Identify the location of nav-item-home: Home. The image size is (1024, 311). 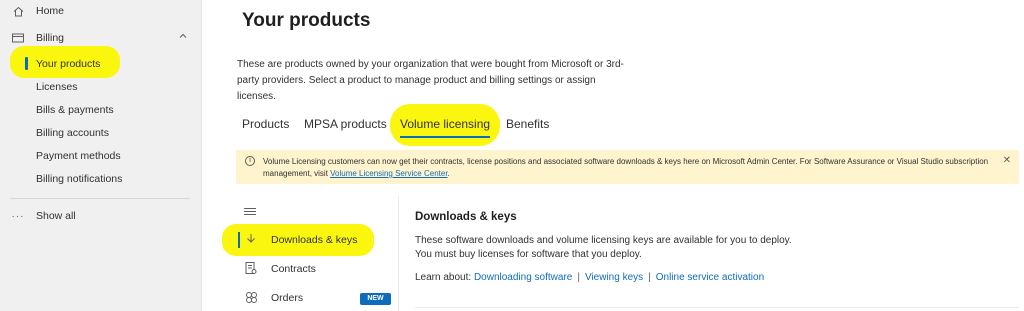
(101, 11).